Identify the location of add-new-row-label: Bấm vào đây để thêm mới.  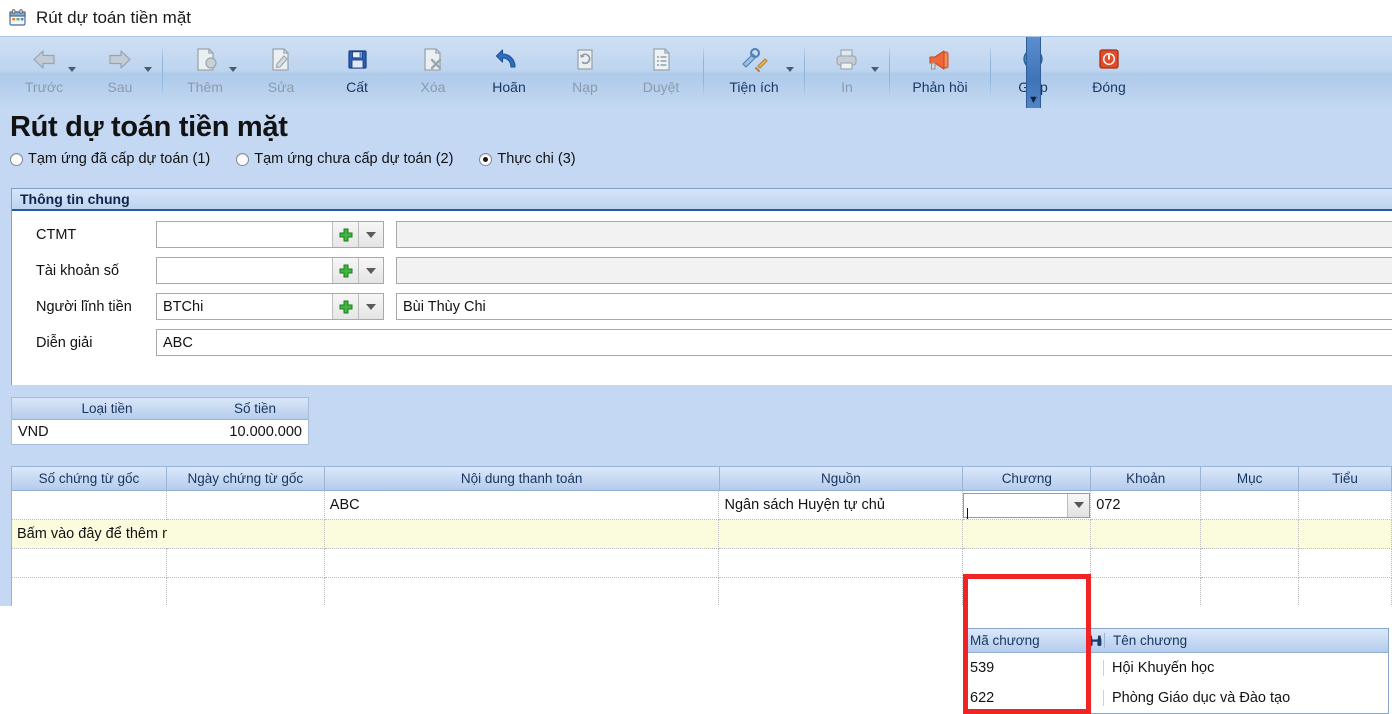
(89, 534).